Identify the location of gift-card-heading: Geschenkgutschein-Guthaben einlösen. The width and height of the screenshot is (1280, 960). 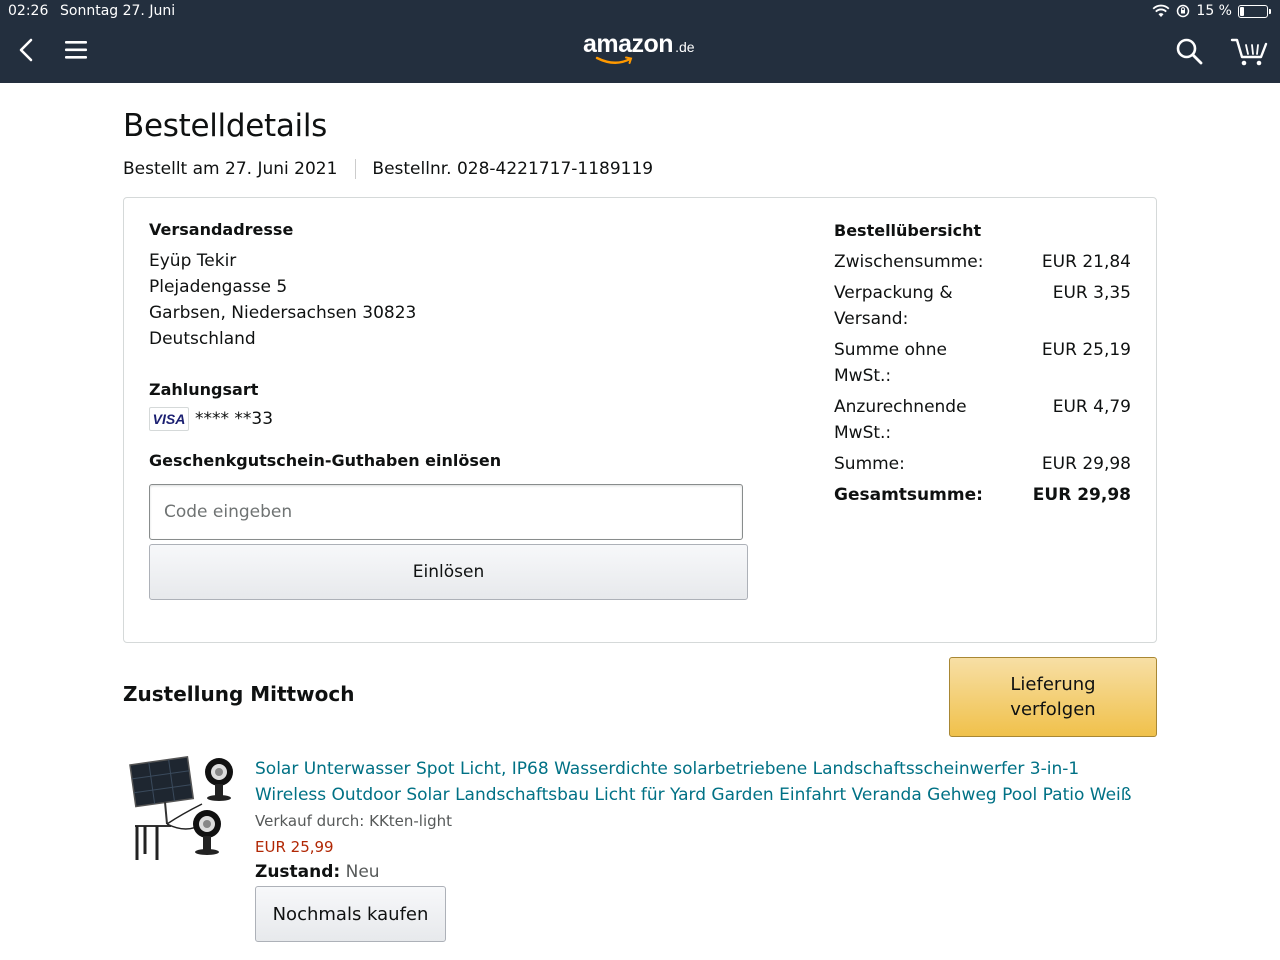
(325, 460).